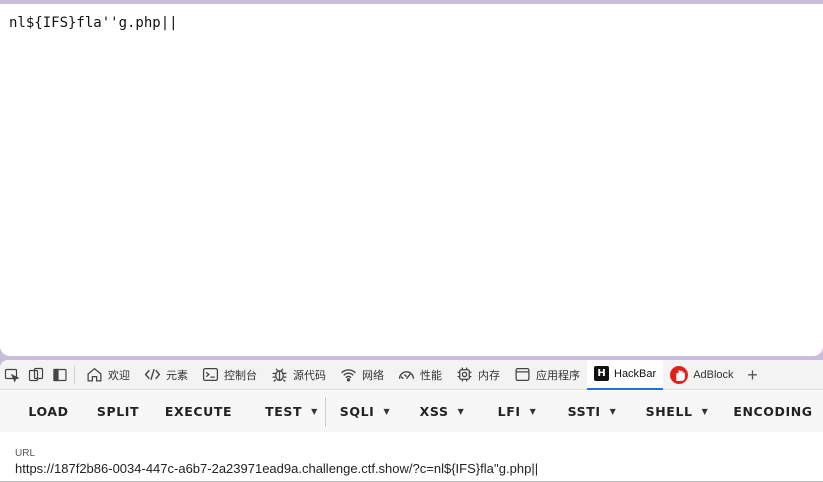 The height and width of the screenshot is (482, 823). Describe the element at coordinates (442, 411) in the screenshot. I see `xss-dropdown-button: XSS ▼` at that location.